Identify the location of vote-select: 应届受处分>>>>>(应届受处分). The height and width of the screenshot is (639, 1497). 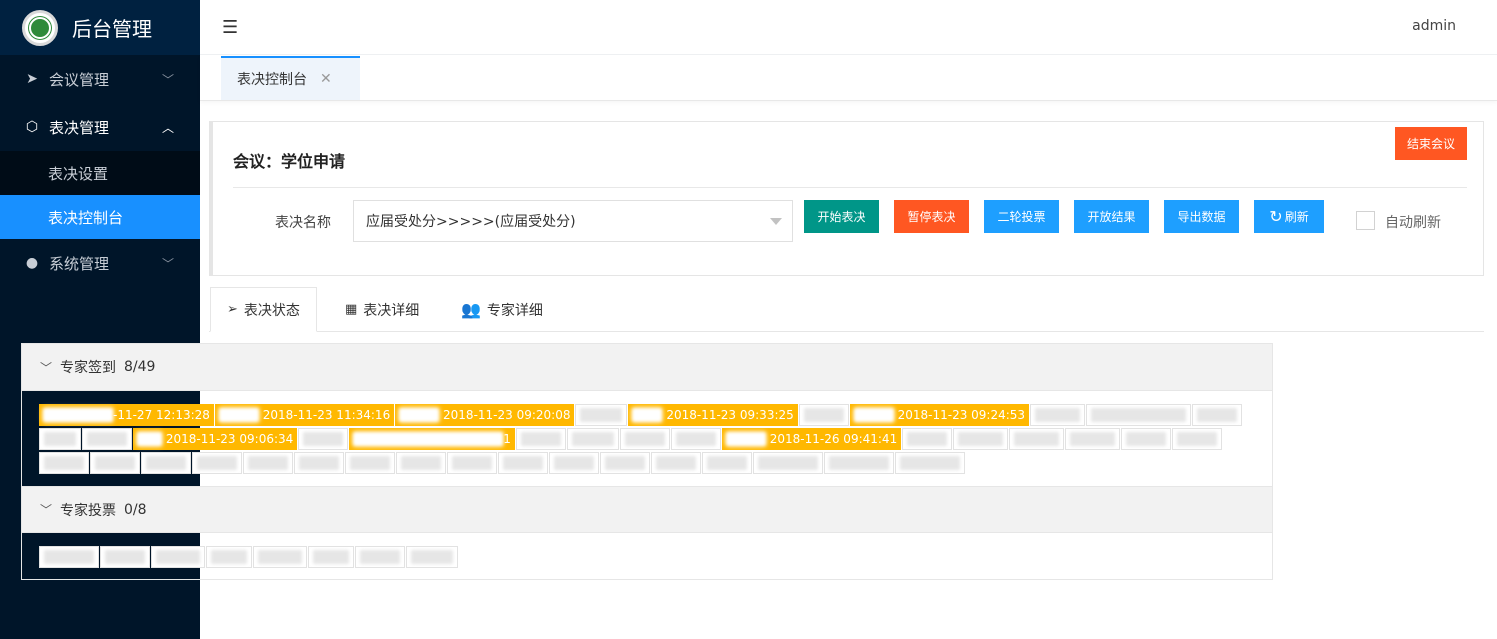
(573, 221).